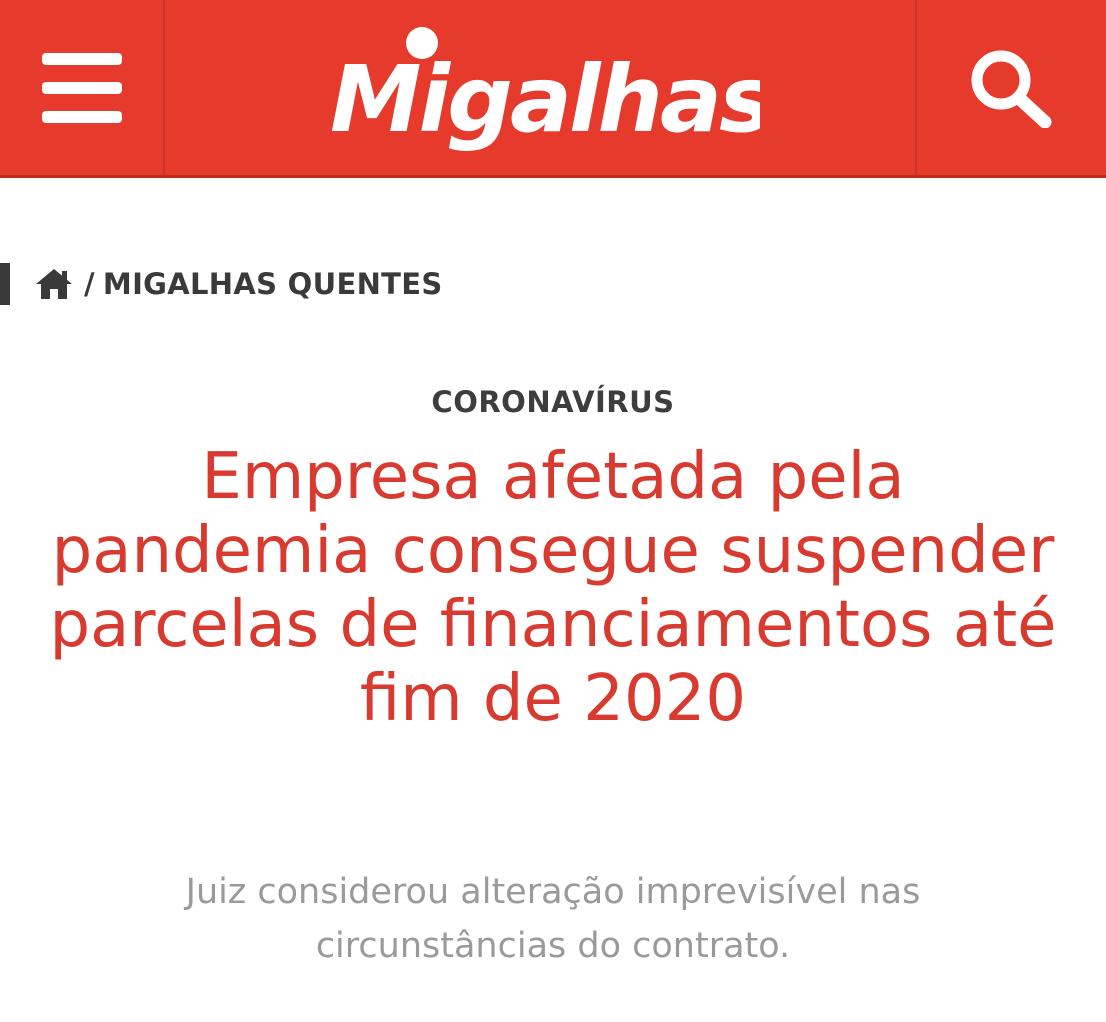  What do you see at coordinates (273, 284) in the screenshot?
I see `breadcrumb-section-link: MIGALHAS QUENTES` at bounding box center [273, 284].